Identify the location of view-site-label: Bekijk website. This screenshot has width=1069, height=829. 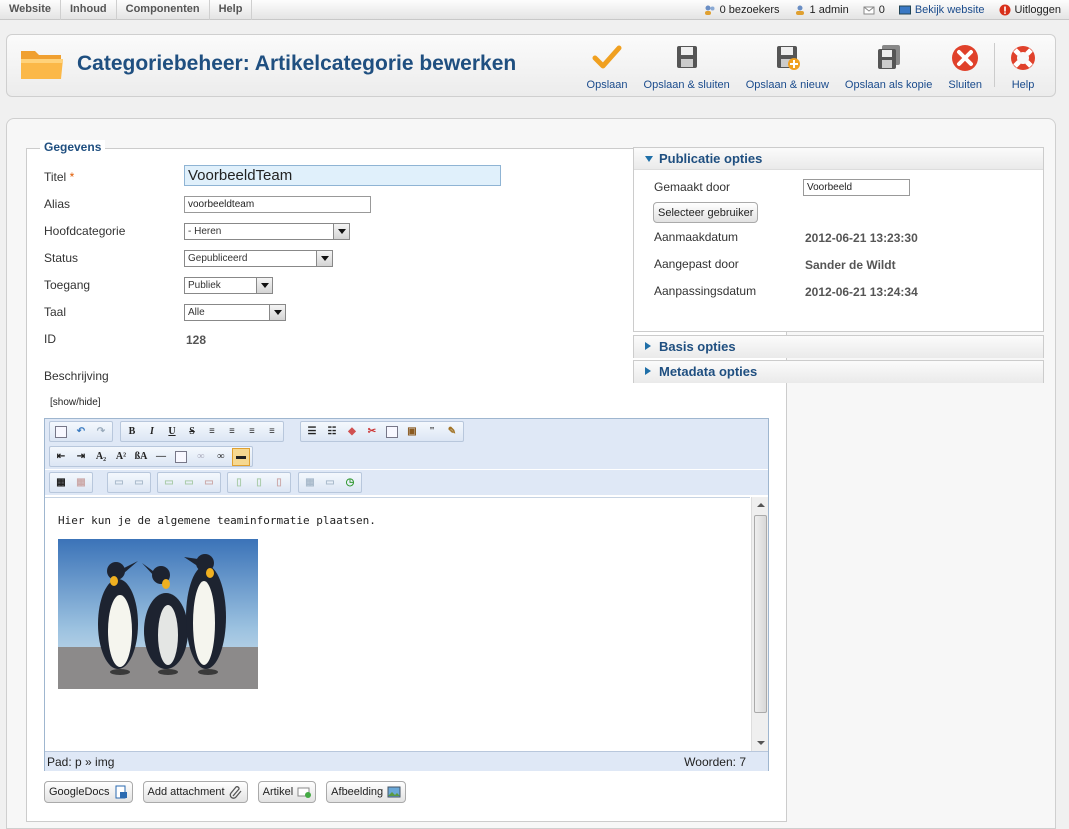
(950, 10).